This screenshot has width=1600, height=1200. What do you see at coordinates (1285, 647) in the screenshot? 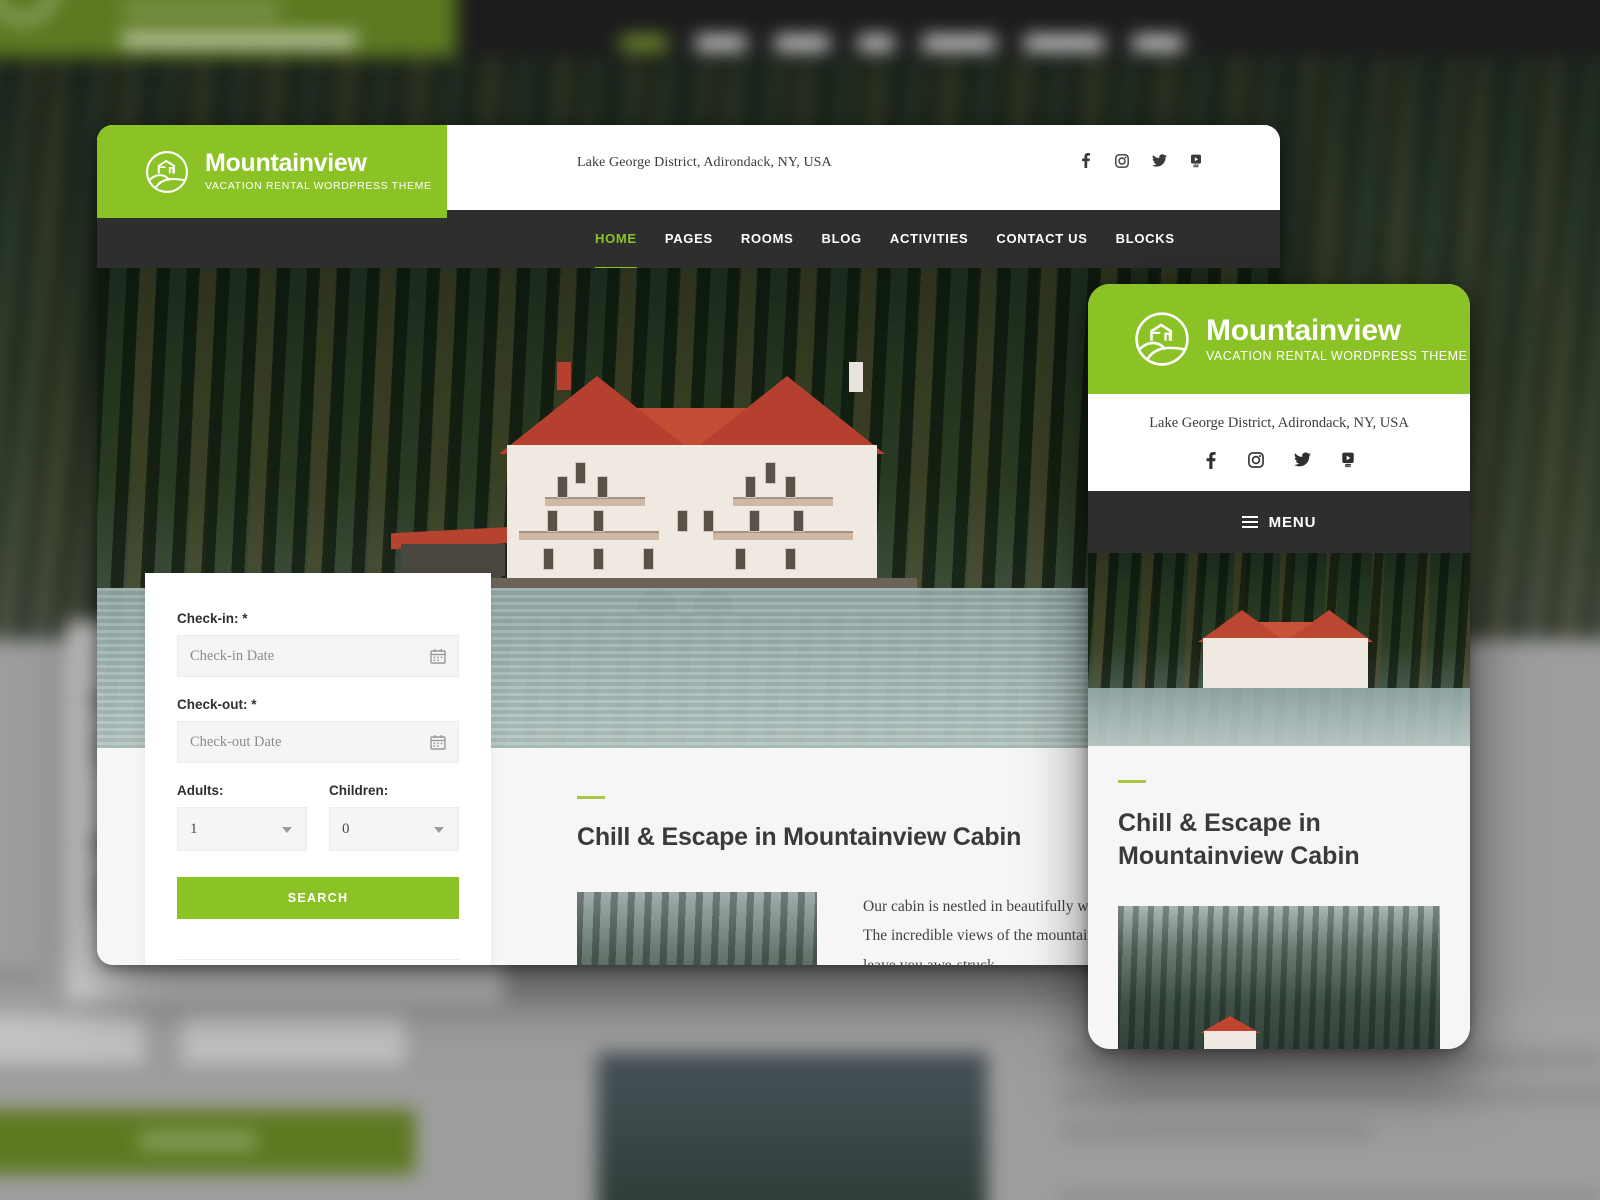
I see `mobile-hero-lodge` at bounding box center [1285, 647].